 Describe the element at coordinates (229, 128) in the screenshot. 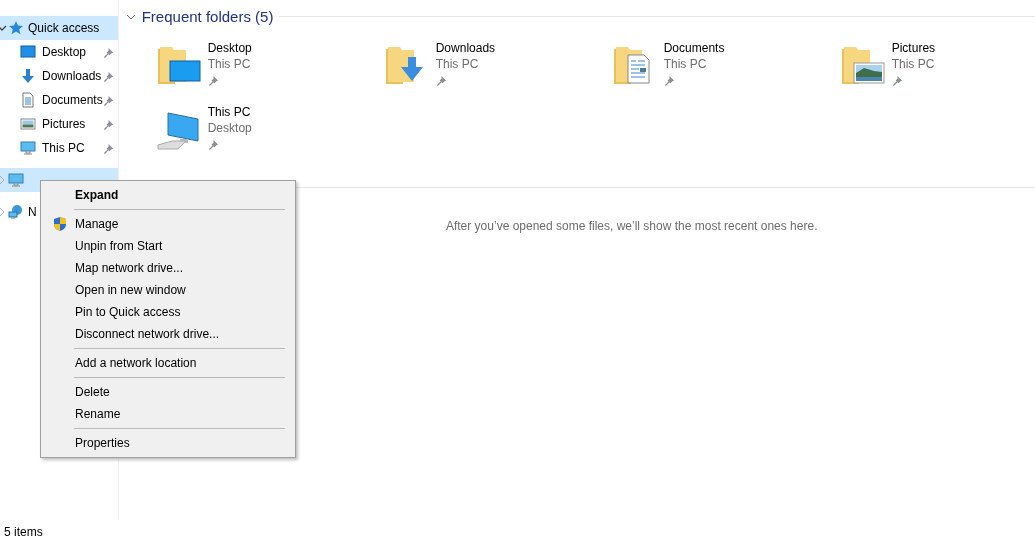

I see `folder-location: Desktop` at that location.